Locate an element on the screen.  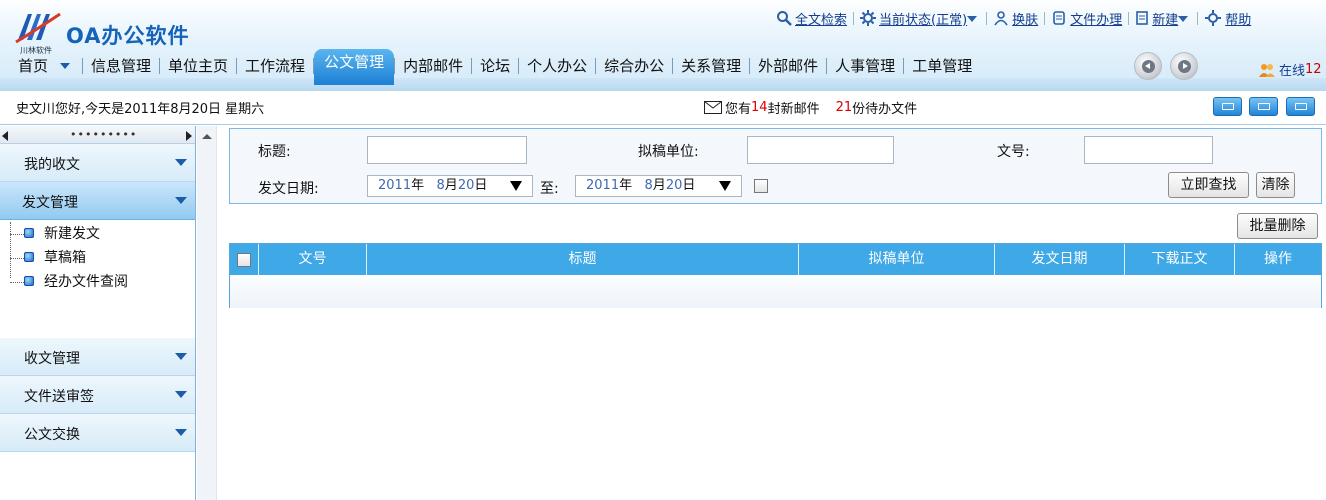
column-header-actions: 操作 is located at coordinates (1278, 259).